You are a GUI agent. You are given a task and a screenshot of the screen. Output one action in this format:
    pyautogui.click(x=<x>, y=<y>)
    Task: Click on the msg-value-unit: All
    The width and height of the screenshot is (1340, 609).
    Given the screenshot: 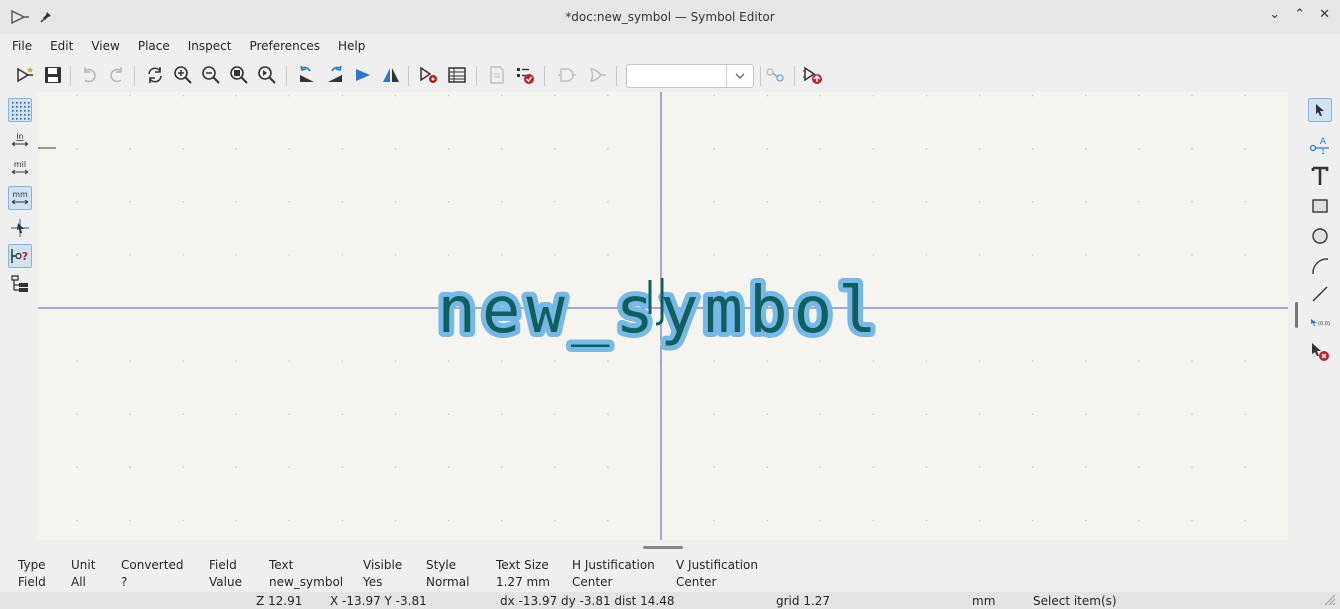 What is the action you would take?
    pyautogui.click(x=78, y=582)
    